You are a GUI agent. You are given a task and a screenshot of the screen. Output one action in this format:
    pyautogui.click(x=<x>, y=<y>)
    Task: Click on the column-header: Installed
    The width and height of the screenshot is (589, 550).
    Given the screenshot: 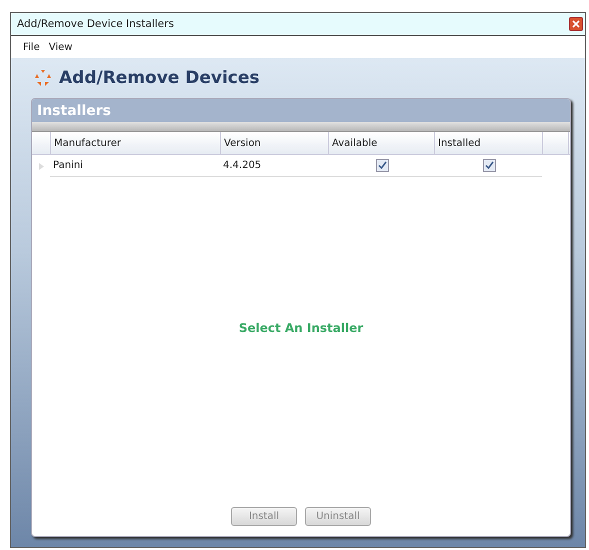 What is the action you would take?
    pyautogui.click(x=489, y=143)
    